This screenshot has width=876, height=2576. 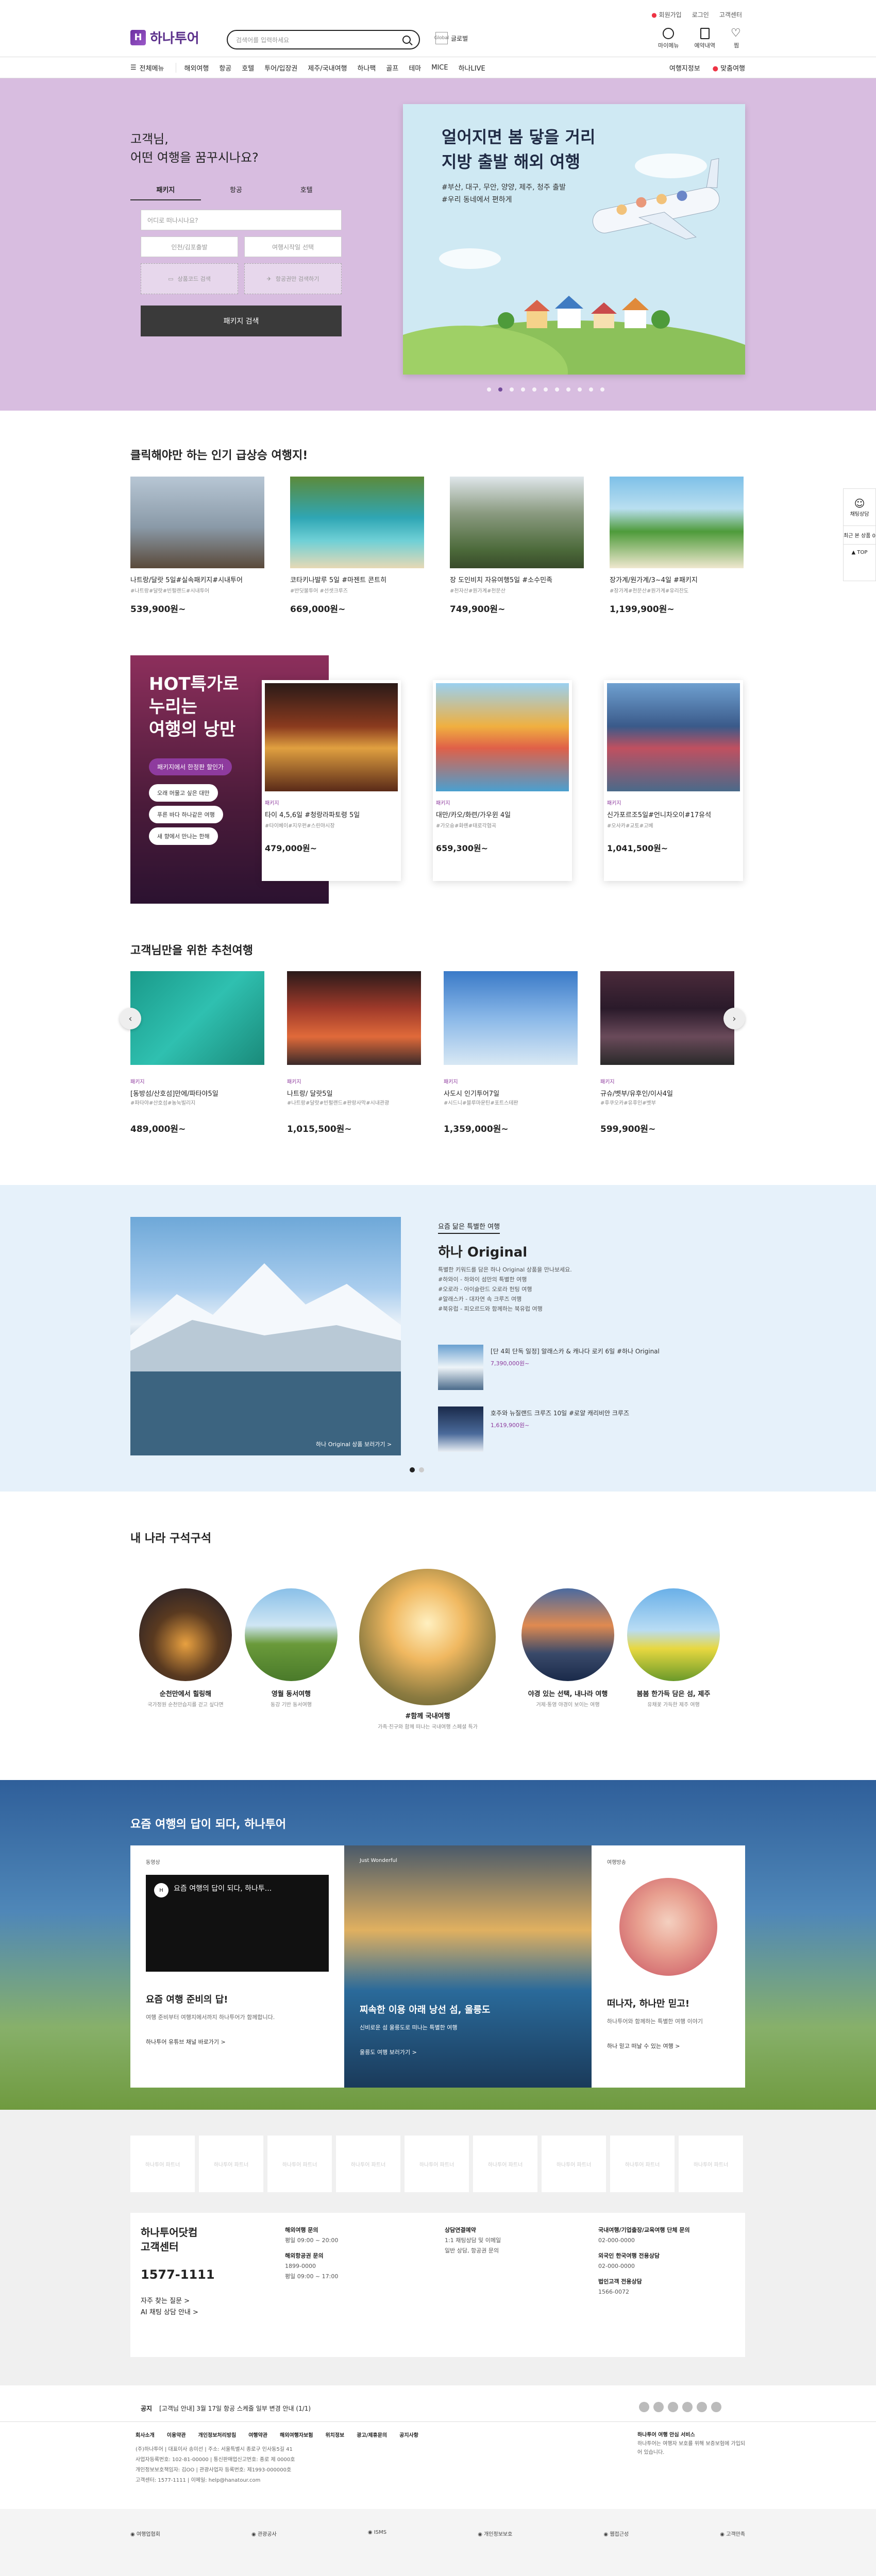 I want to click on nav-item-domestic: 제주/국내여행, so click(x=327, y=68).